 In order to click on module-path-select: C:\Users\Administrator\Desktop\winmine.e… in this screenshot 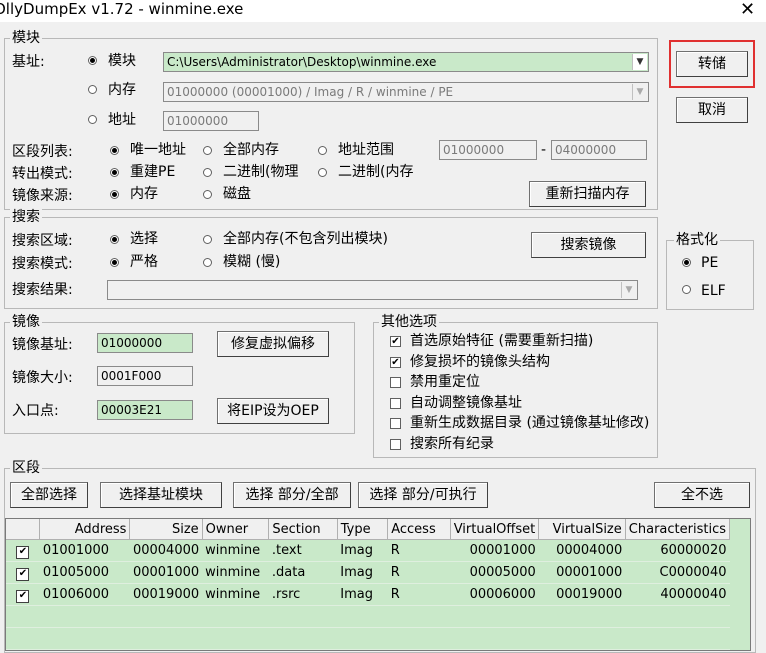, I will do `click(406, 62)`.